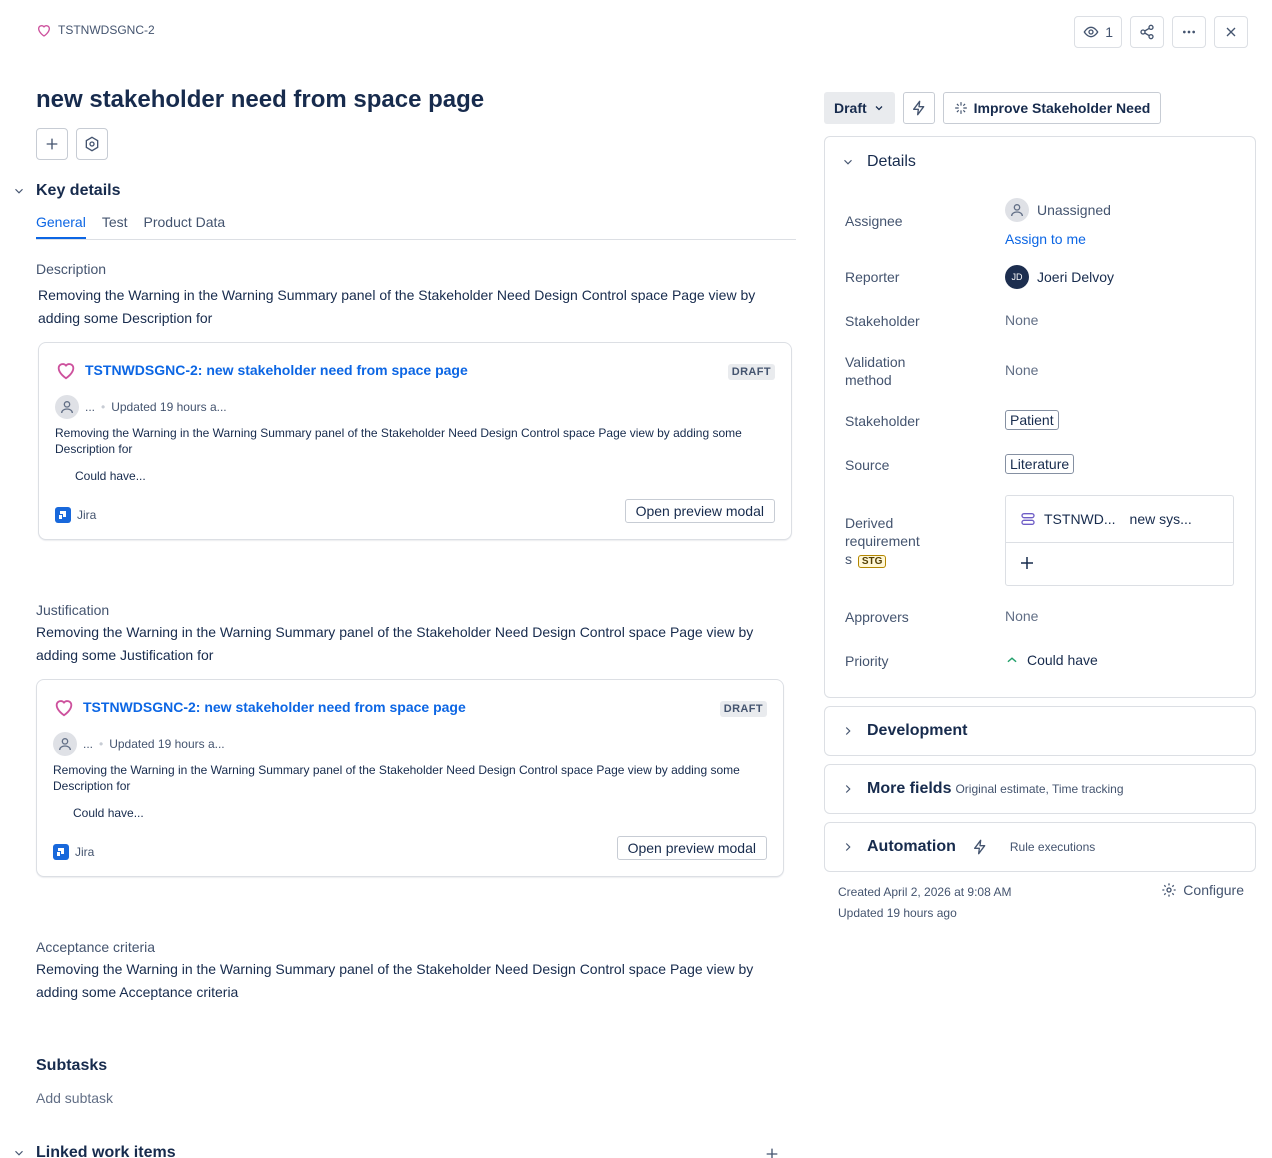 The width and height of the screenshot is (1272, 1158). Describe the element at coordinates (1021, 370) in the screenshot. I see `validation-method-value: None` at that location.